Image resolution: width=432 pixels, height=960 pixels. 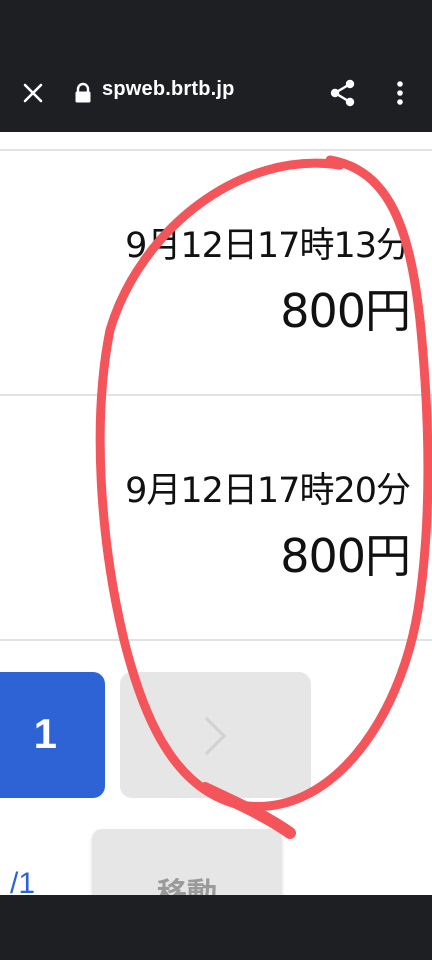 I want to click on browser-toolbar: spweb.brtb.jp, so click(x=216, y=93).